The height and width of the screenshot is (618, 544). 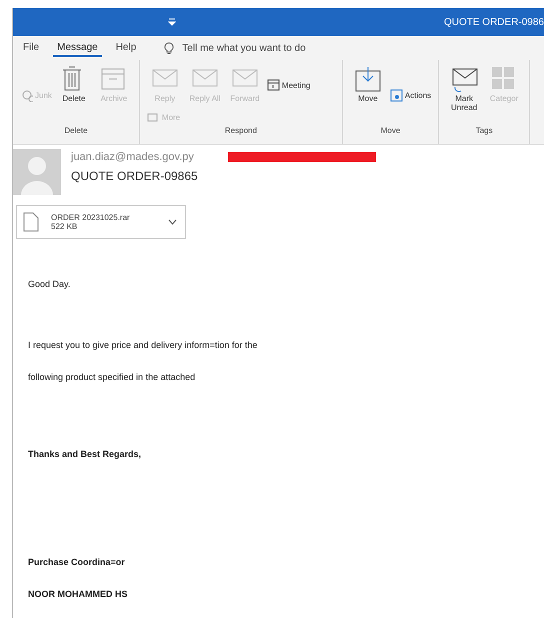 I want to click on ribbon-button: Delete, so click(x=73, y=84).